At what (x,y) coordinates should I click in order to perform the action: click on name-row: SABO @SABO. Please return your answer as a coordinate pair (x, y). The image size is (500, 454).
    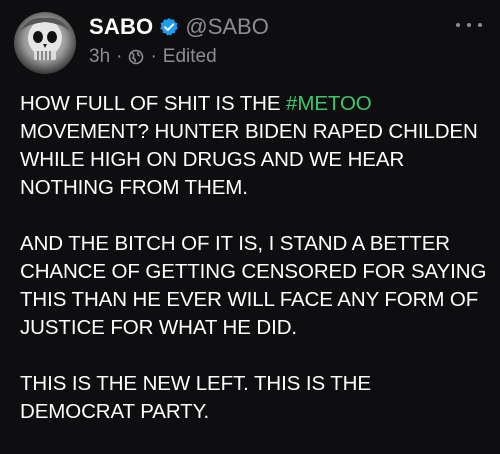
    Looking at the image, I should click on (284, 27).